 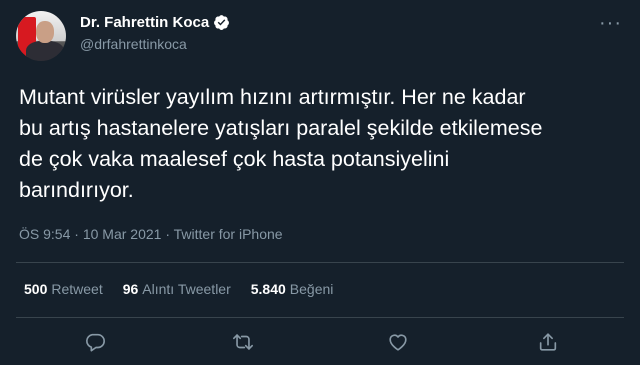 I want to click on avatar, so click(x=41, y=36).